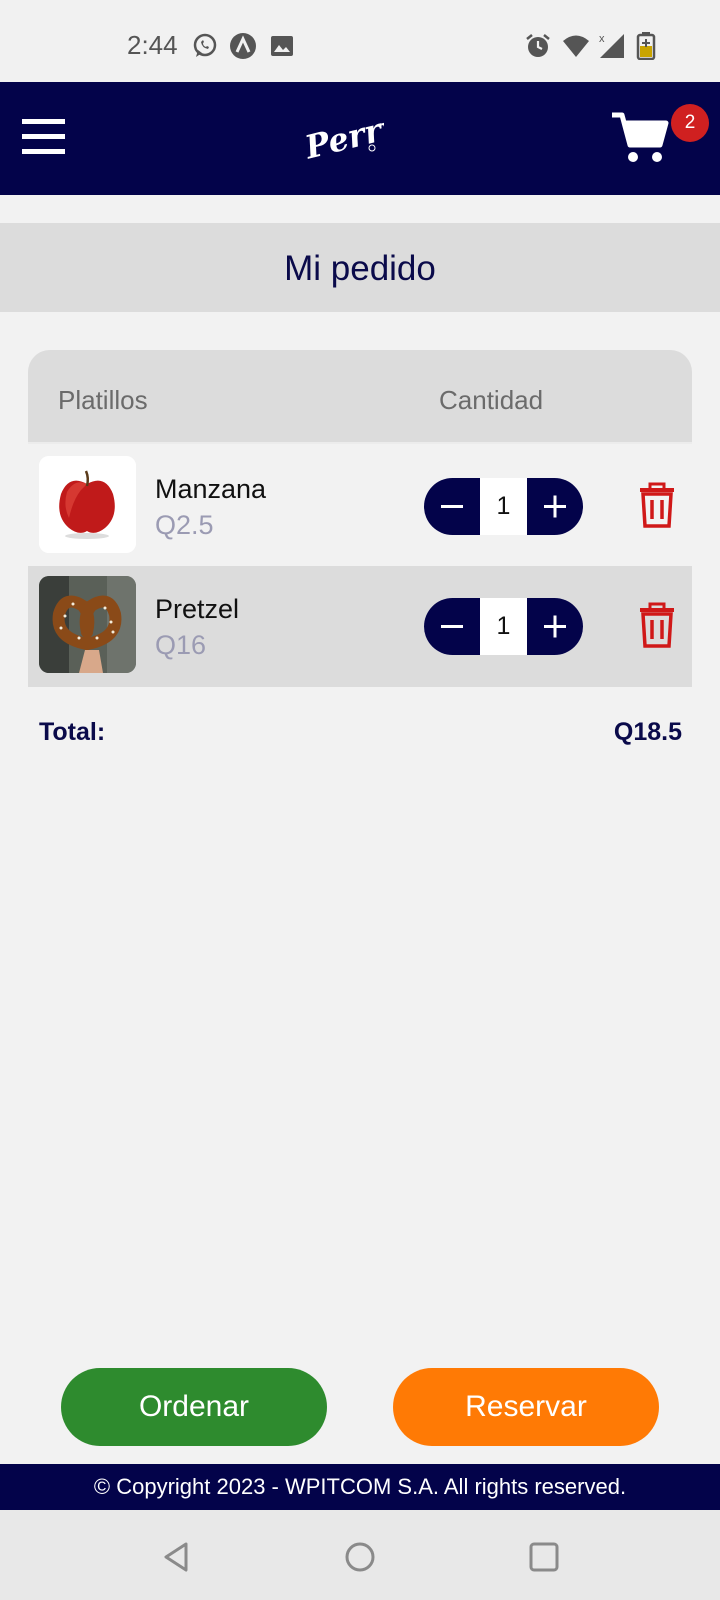 The height and width of the screenshot is (1600, 720). Describe the element at coordinates (184, 525) in the screenshot. I see `item-price: Q2.5` at that location.